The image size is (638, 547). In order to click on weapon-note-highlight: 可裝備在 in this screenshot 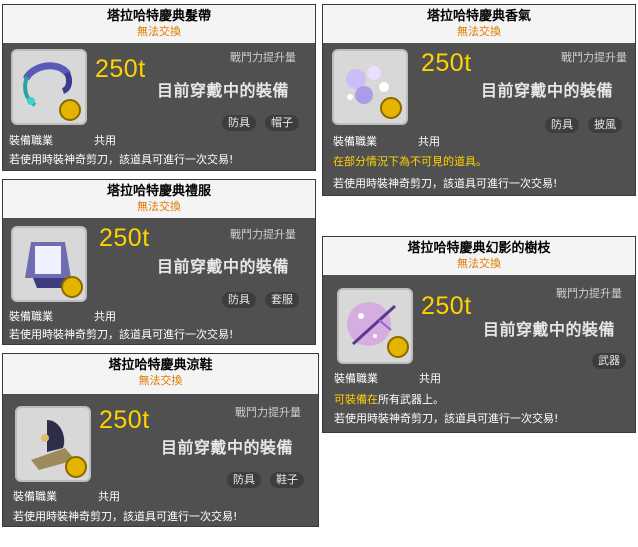, I will do `click(356, 399)`.